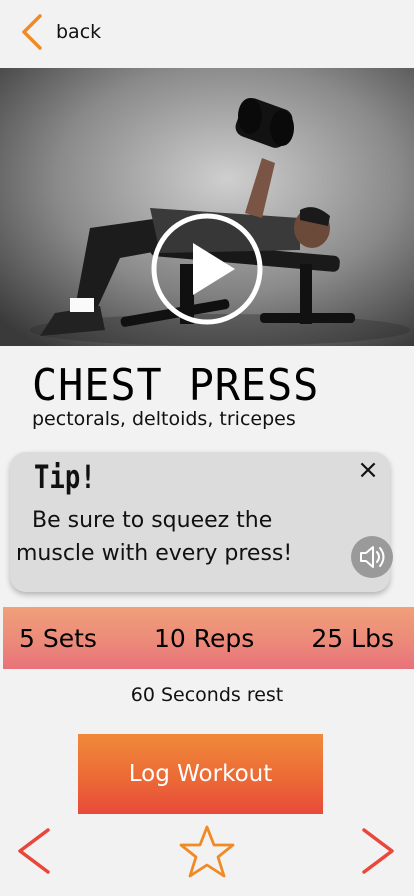 The height and width of the screenshot is (896, 414). Describe the element at coordinates (58, 638) in the screenshot. I see `sets-count: 5 Sets` at that location.